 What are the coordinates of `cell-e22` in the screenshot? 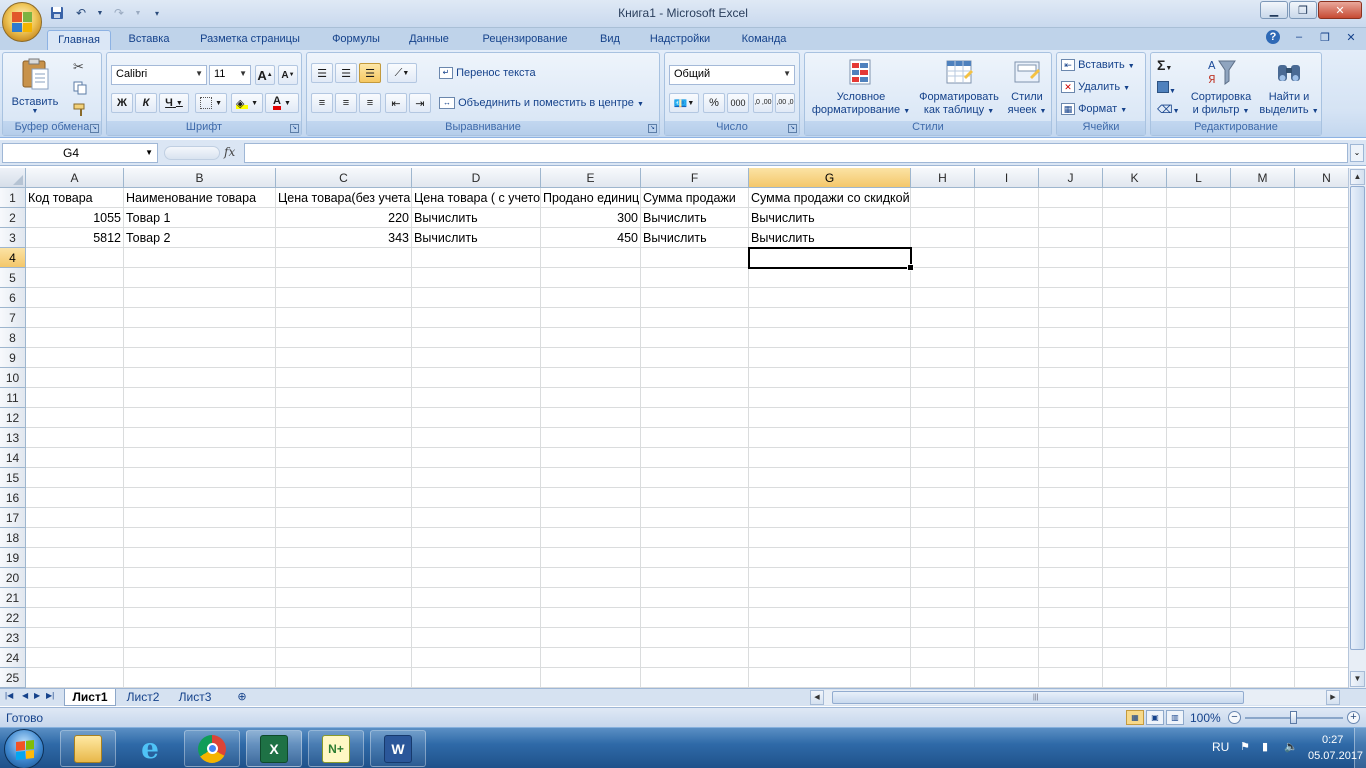 It's located at (591, 618).